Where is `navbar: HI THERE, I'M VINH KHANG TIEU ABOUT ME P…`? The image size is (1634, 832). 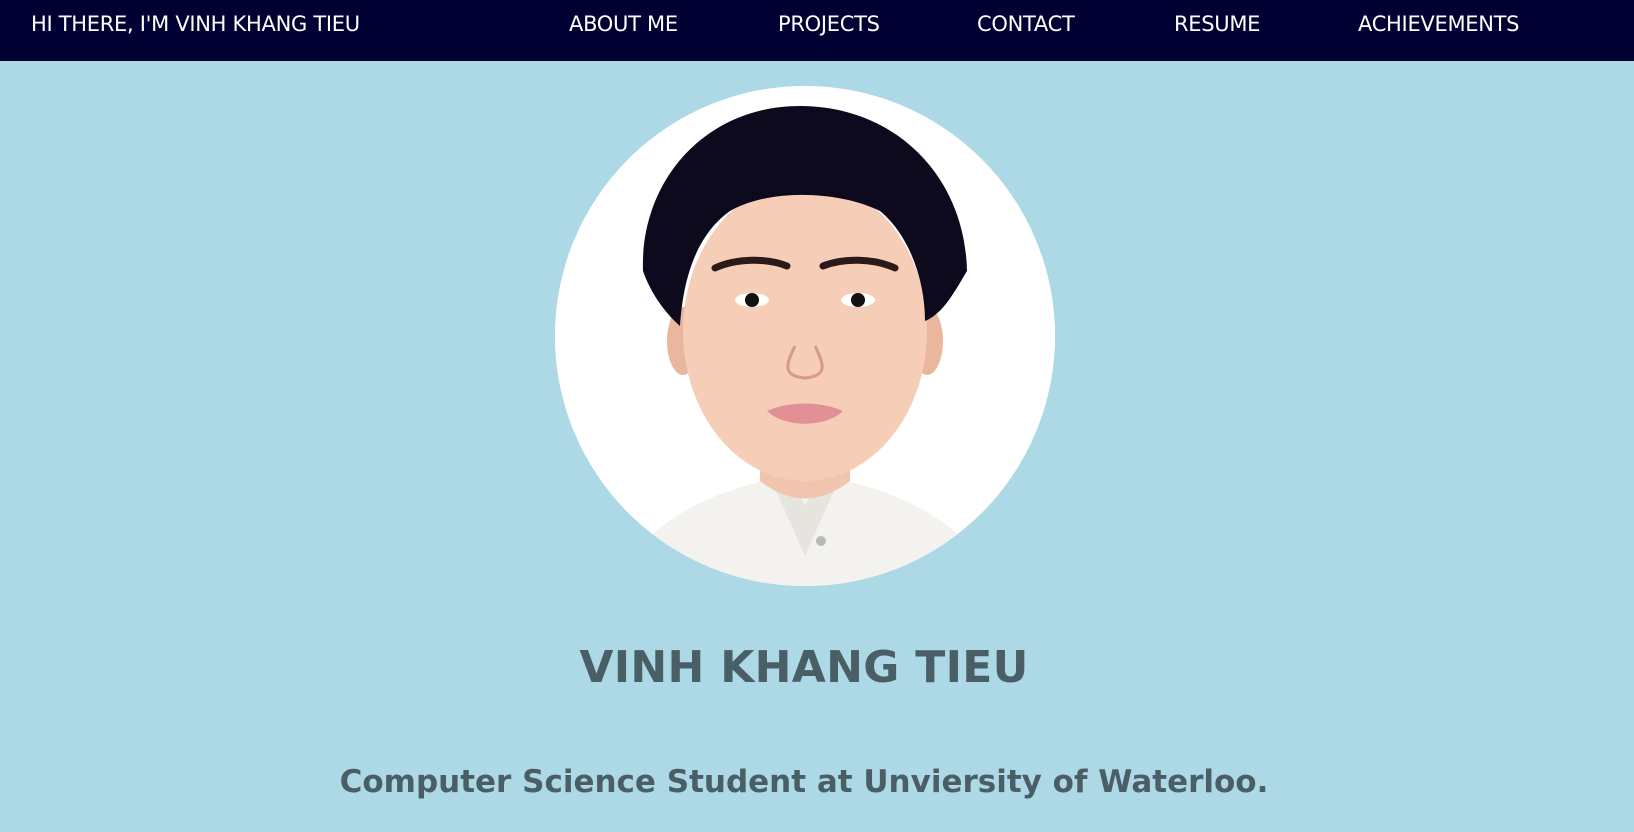
navbar: HI THERE, I'M VINH KHANG TIEU ABOUT ME P… is located at coordinates (817, 30).